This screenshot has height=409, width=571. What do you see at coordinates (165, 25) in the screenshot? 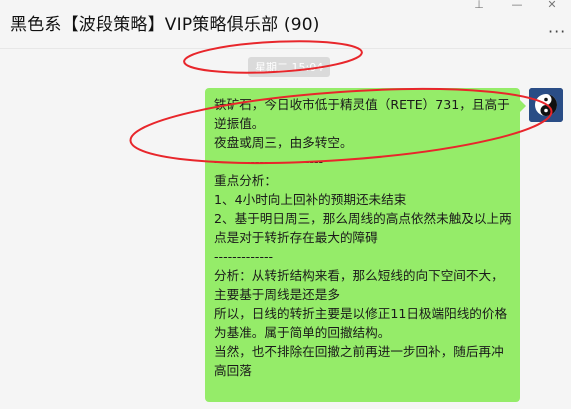
I see `chat-title: 黑色系【波段策略】VIP策略俱乐部 (90)` at bounding box center [165, 25].